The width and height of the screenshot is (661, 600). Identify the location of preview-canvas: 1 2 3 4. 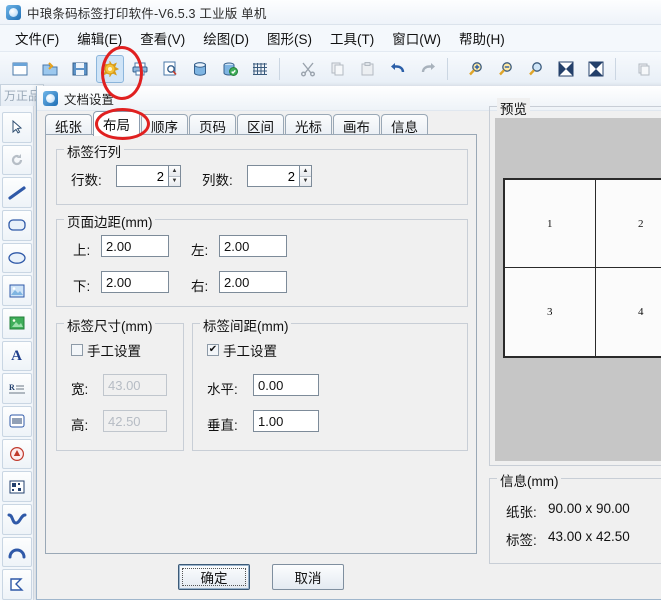
(578, 289).